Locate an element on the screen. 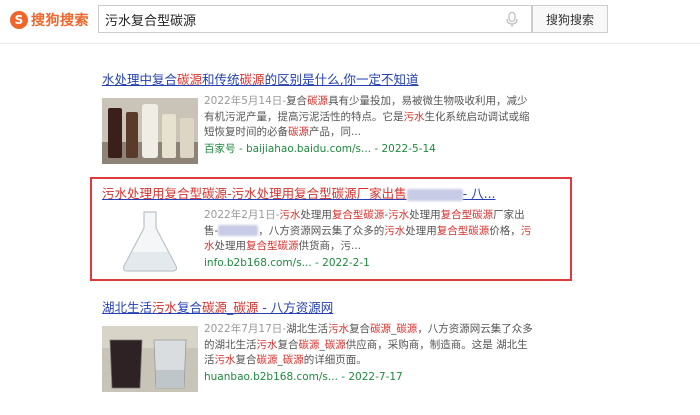 This screenshot has height=415, width=700. microphone-icon is located at coordinates (512, 20).